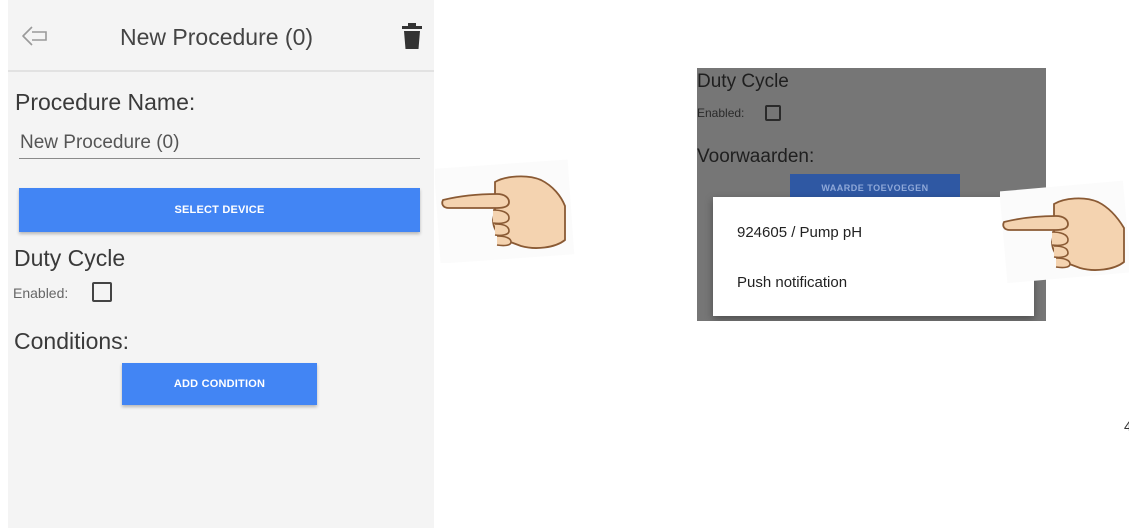 The height and width of the screenshot is (528, 1129). I want to click on enabled-checkbox-nl, so click(773, 113).